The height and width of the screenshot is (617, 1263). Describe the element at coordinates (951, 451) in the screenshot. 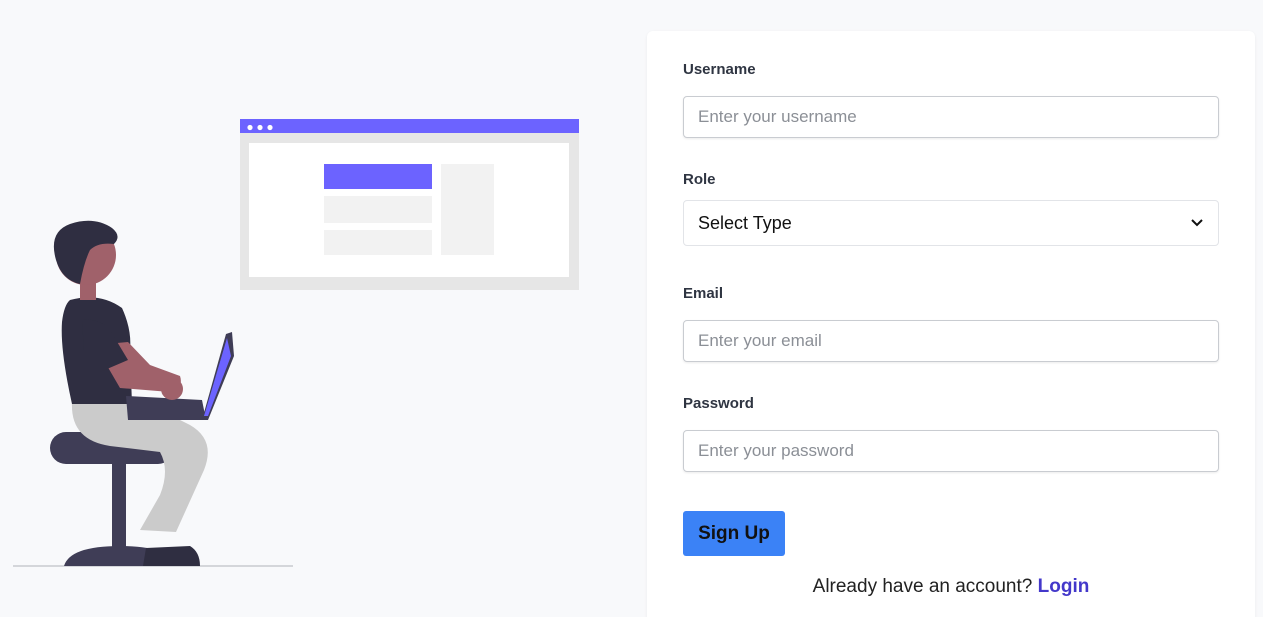

I see `password-input` at that location.